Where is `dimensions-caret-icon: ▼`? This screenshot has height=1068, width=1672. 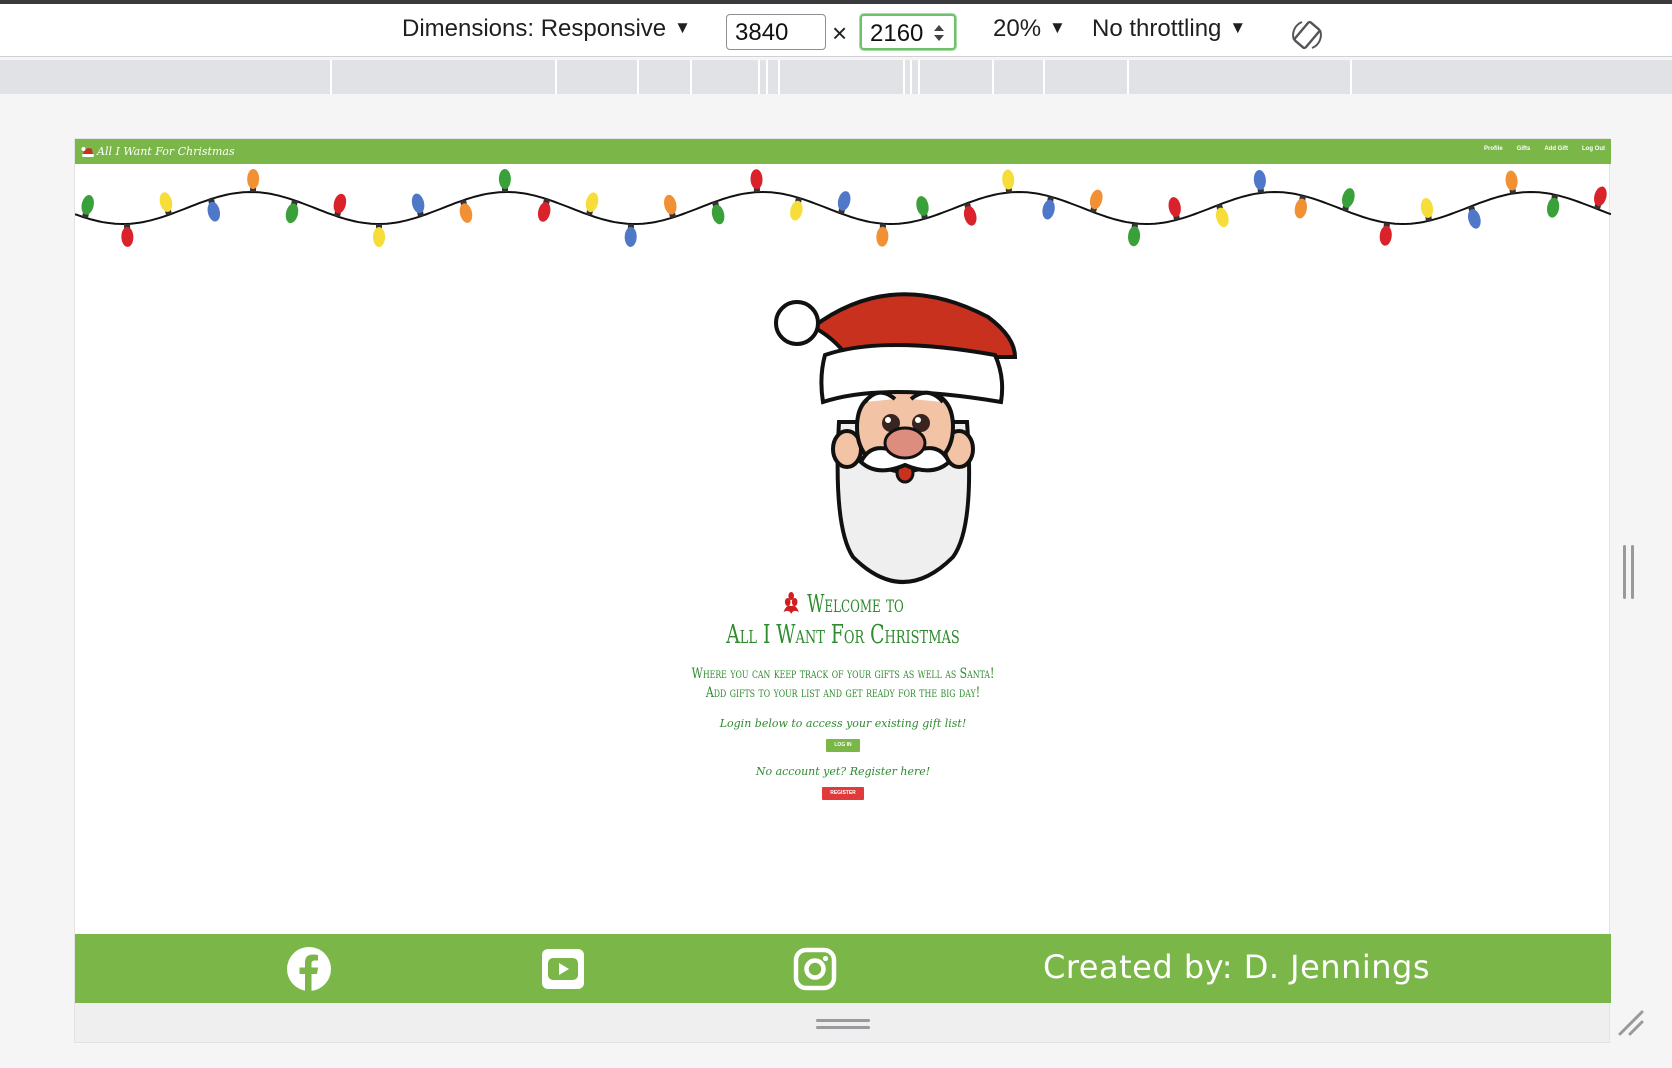
dimensions-caret-icon: ▼ is located at coordinates (682, 27).